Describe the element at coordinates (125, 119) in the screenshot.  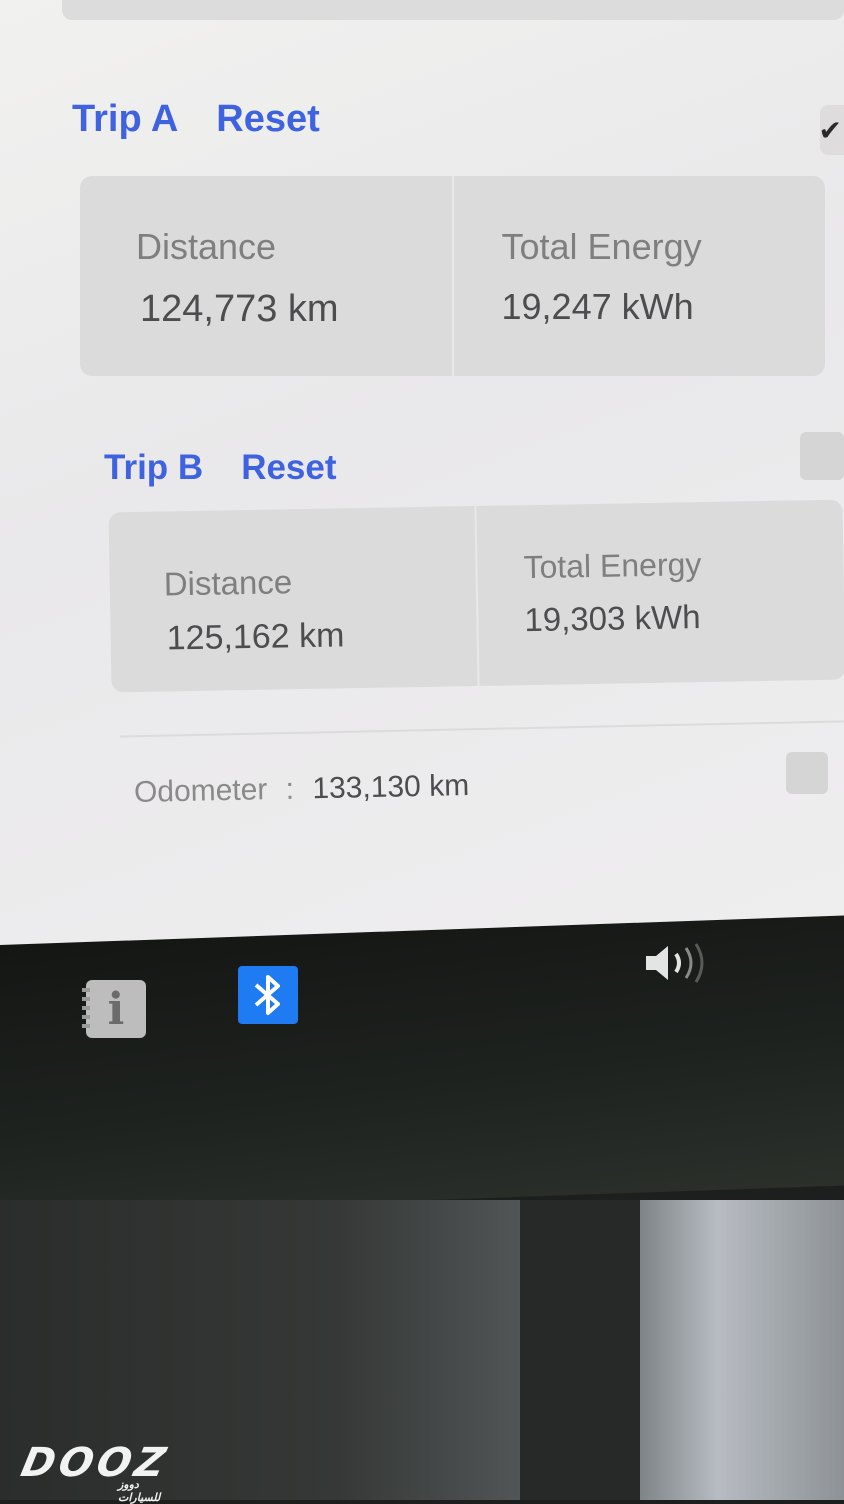
I see `trip-a-title: Trip A` at that location.